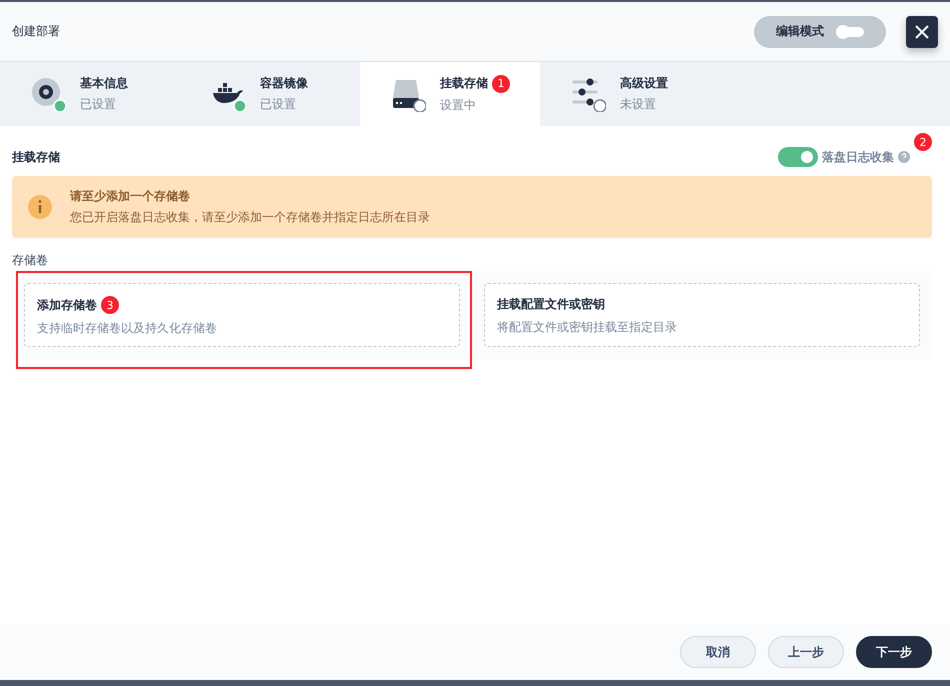 The height and width of the screenshot is (686, 950). What do you see at coordinates (894, 652) in the screenshot?
I see `footer-button: 下一步` at bounding box center [894, 652].